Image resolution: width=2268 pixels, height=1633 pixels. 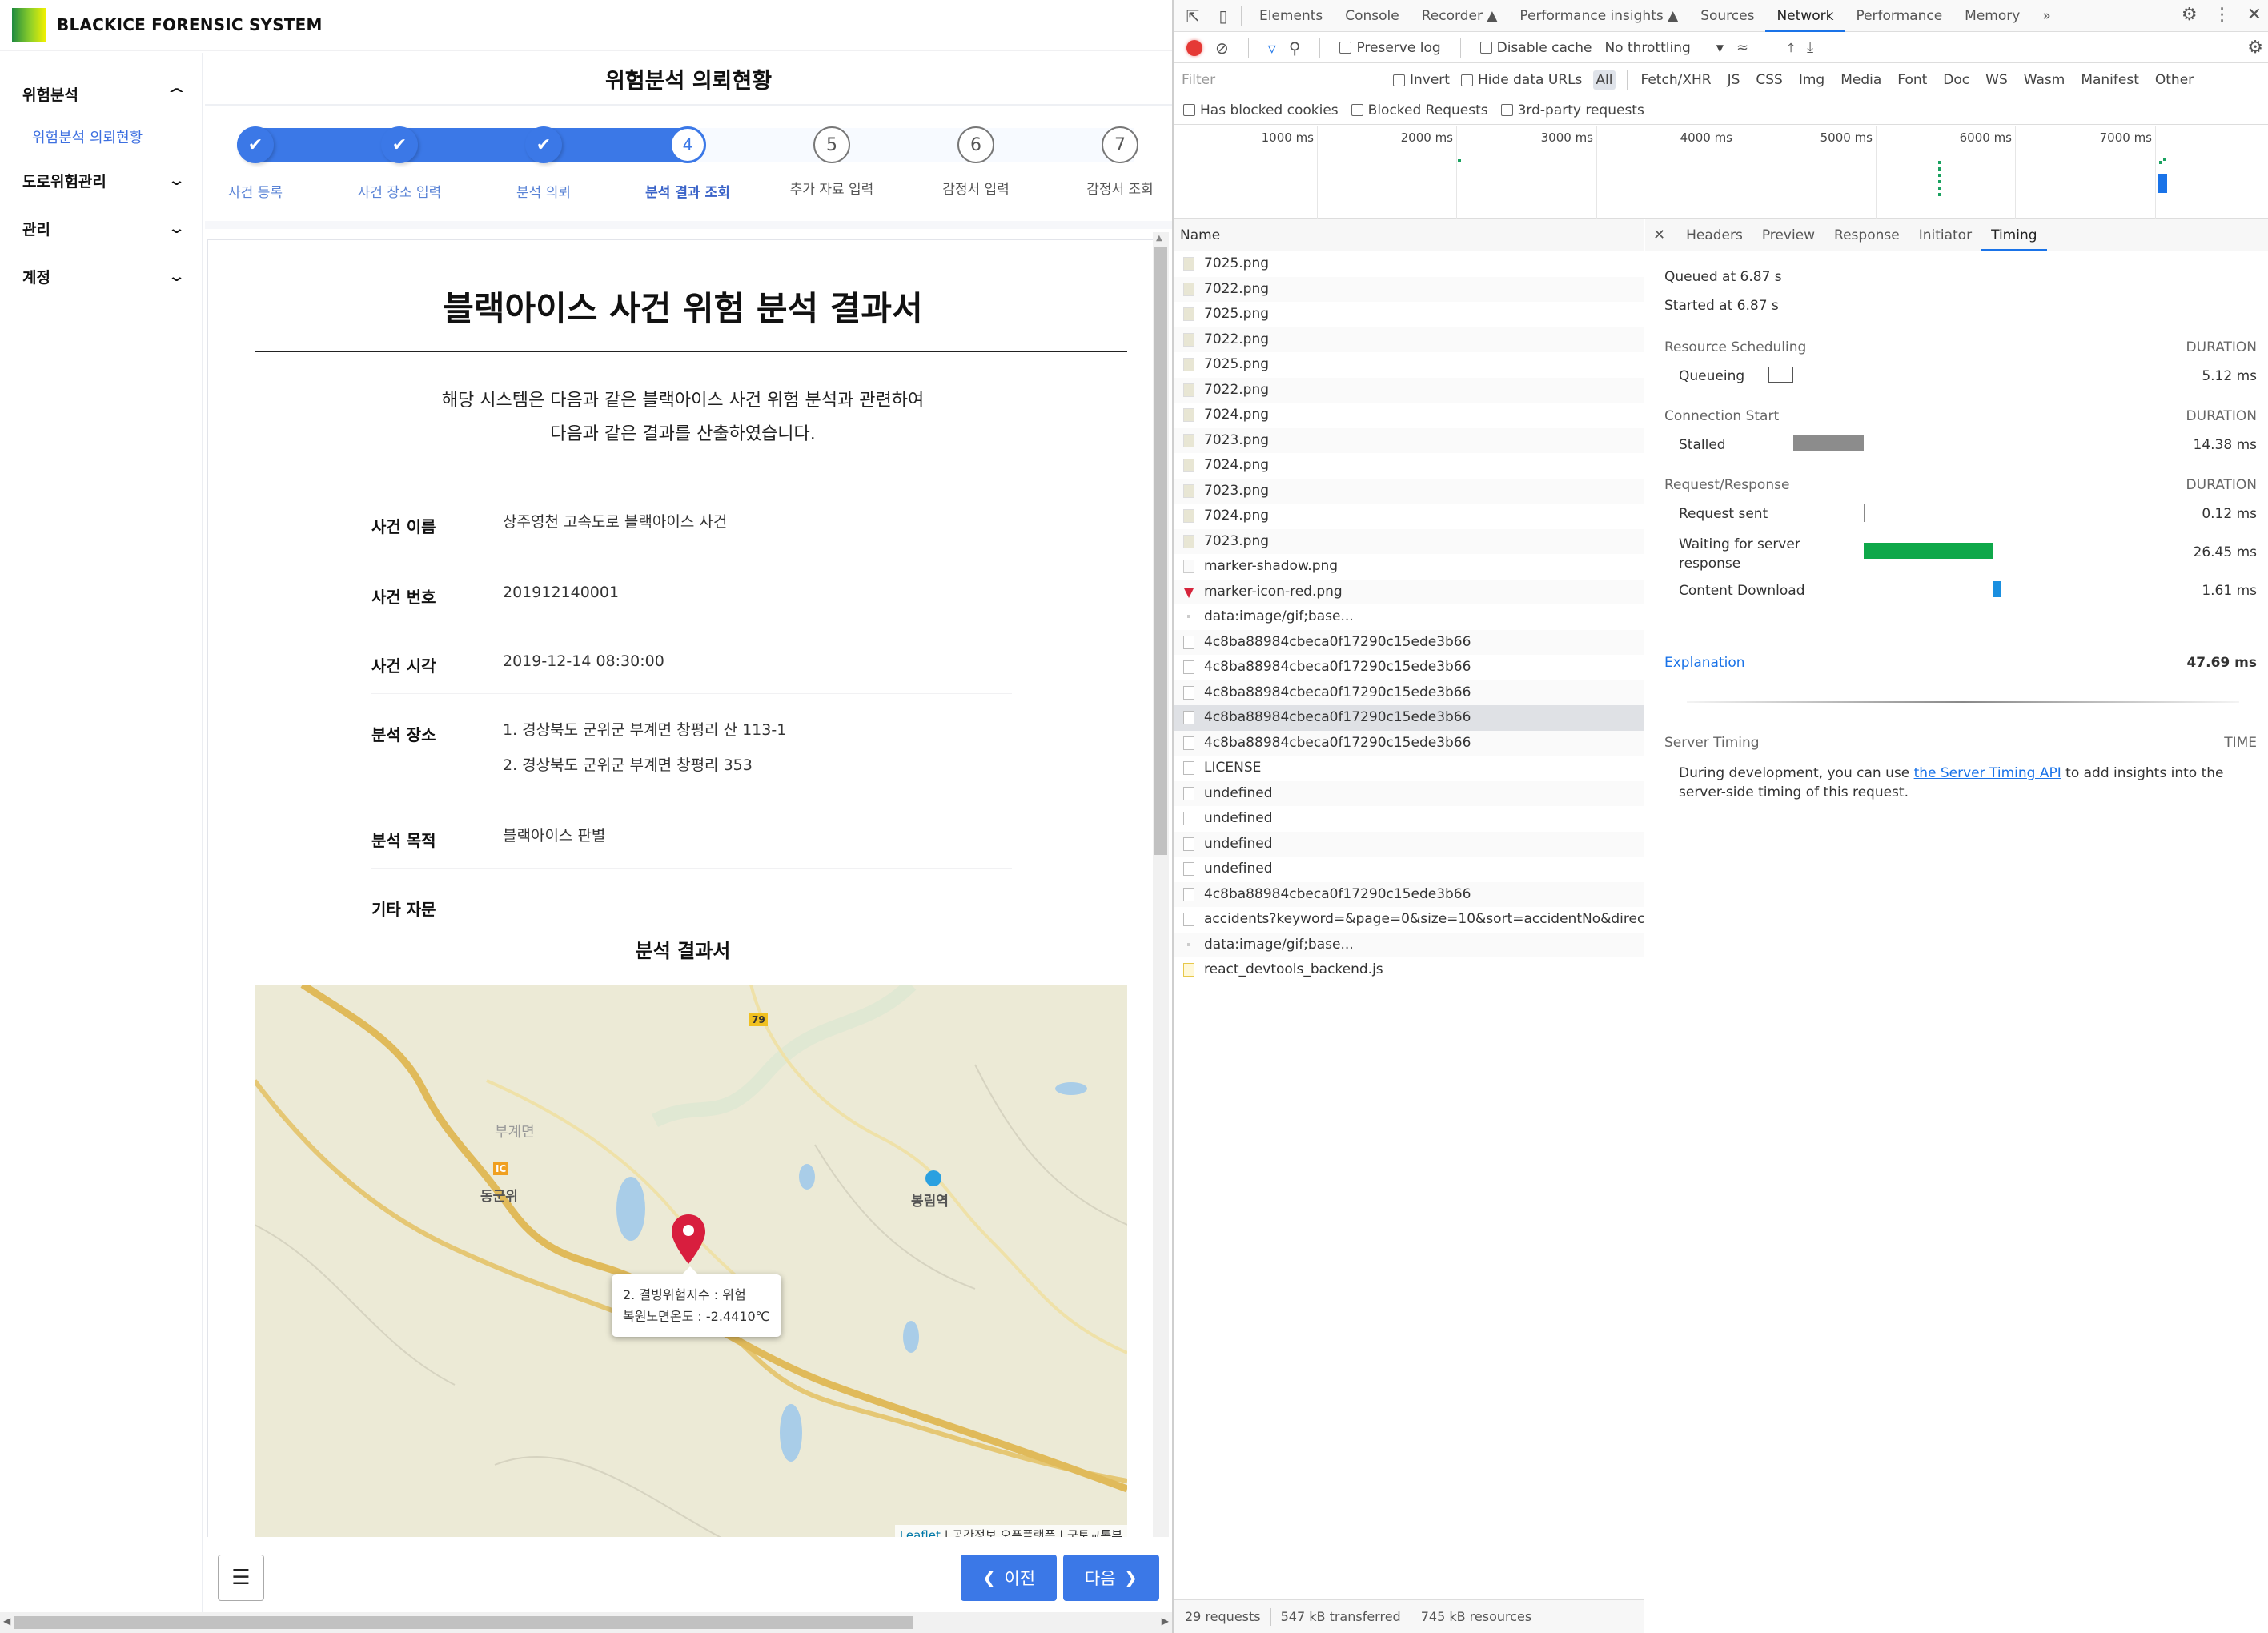 What do you see at coordinates (1159, 238) in the screenshot?
I see `scroll-up-arrow-icon: ▲` at bounding box center [1159, 238].